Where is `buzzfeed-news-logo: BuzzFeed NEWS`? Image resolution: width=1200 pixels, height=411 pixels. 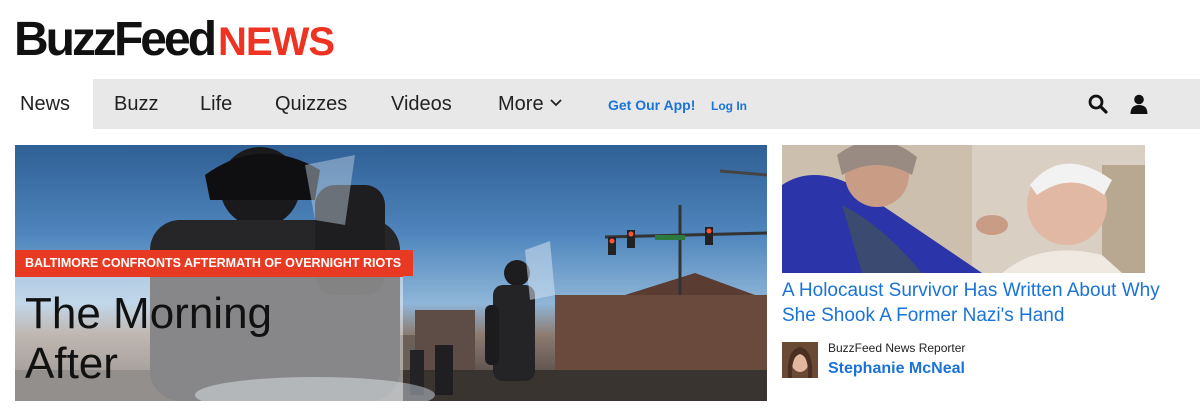 buzzfeed-news-logo: BuzzFeed NEWS is located at coordinates (174, 39).